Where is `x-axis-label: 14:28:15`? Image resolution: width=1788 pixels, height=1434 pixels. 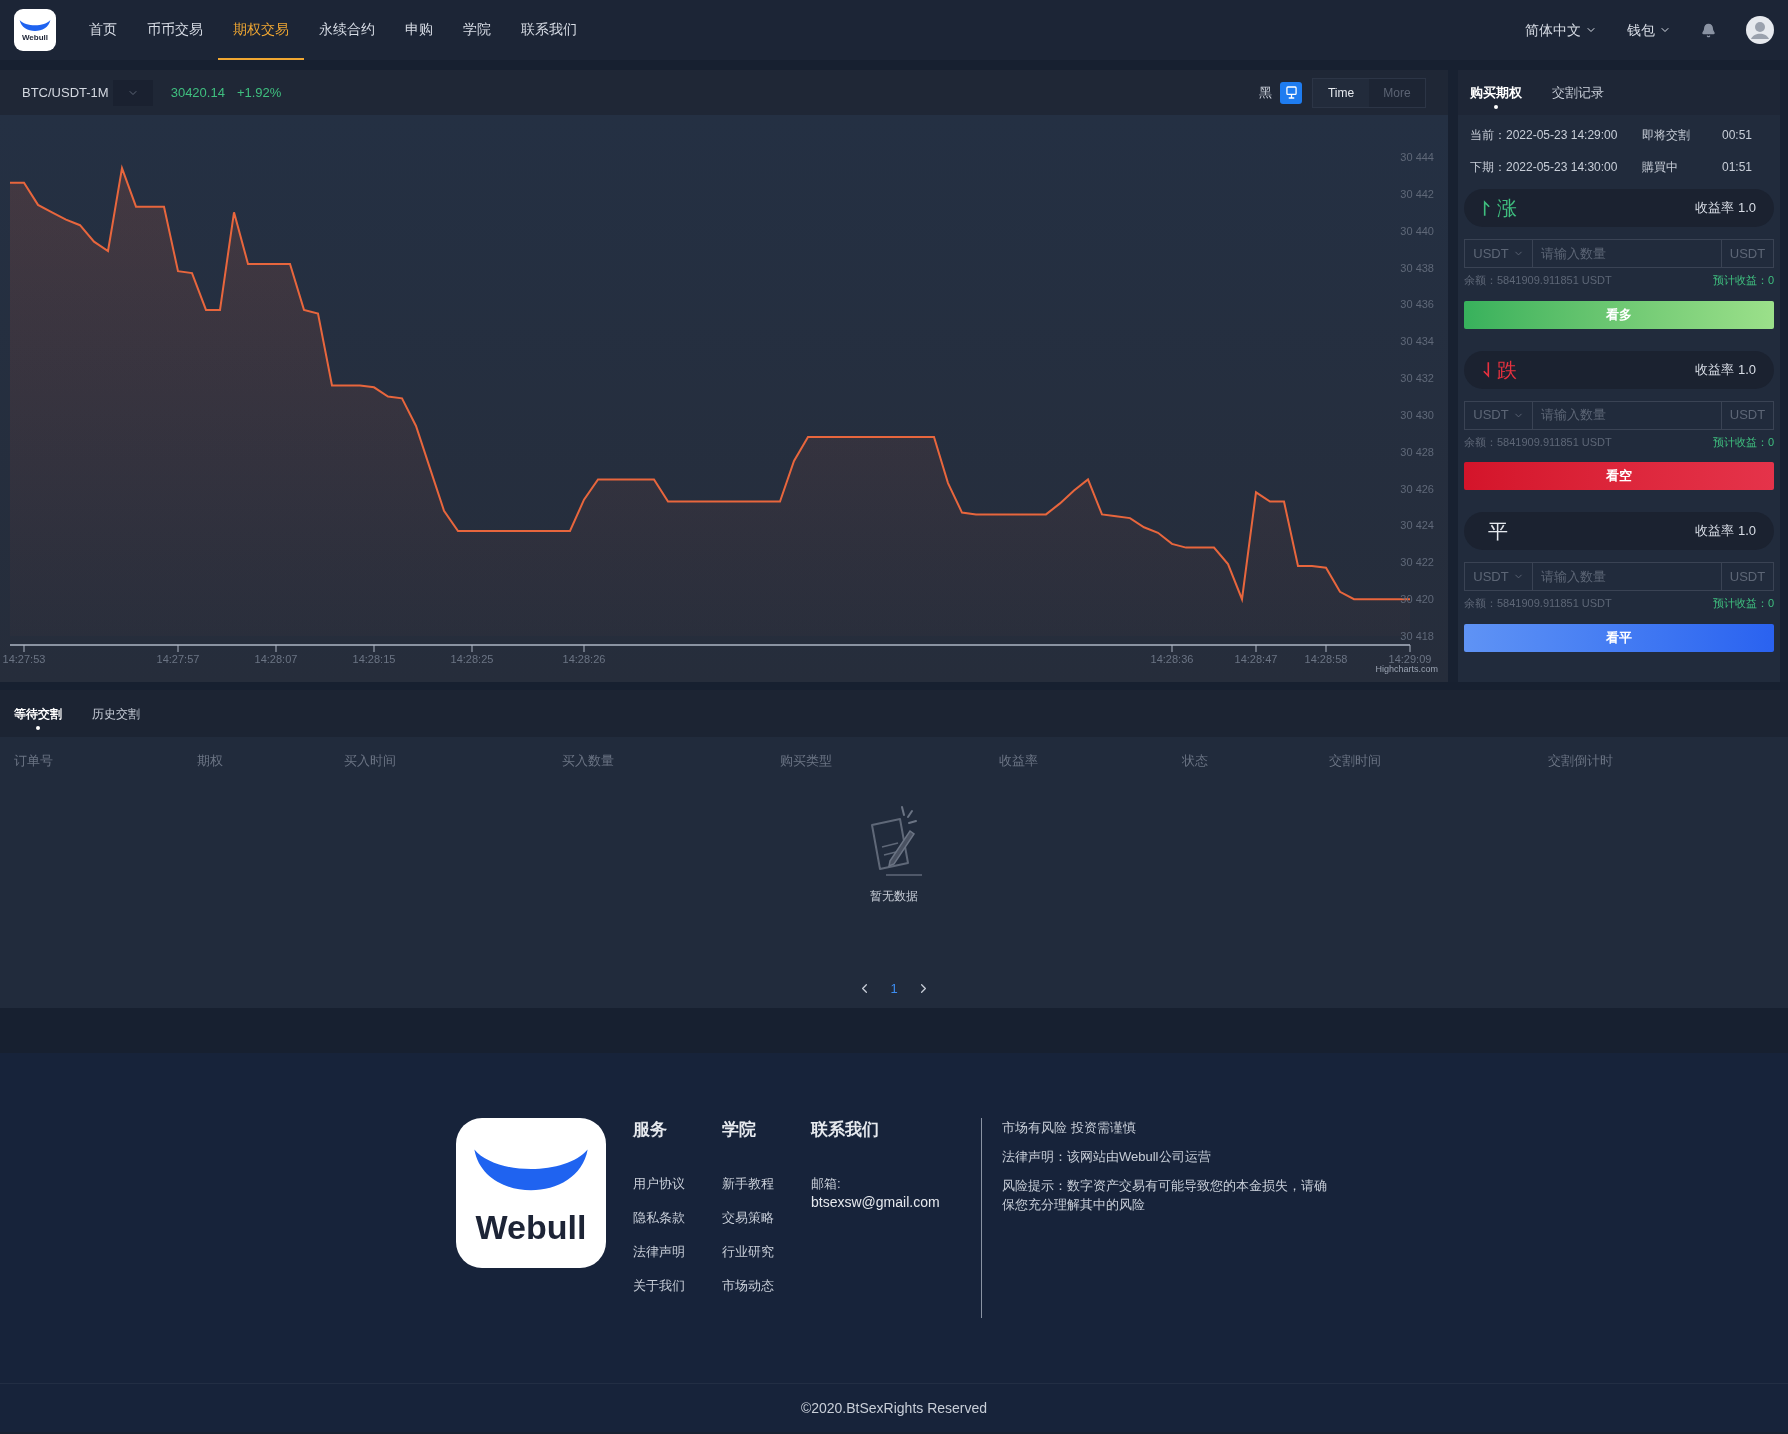 x-axis-label: 14:28:15 is located at coordinates (374, 659).